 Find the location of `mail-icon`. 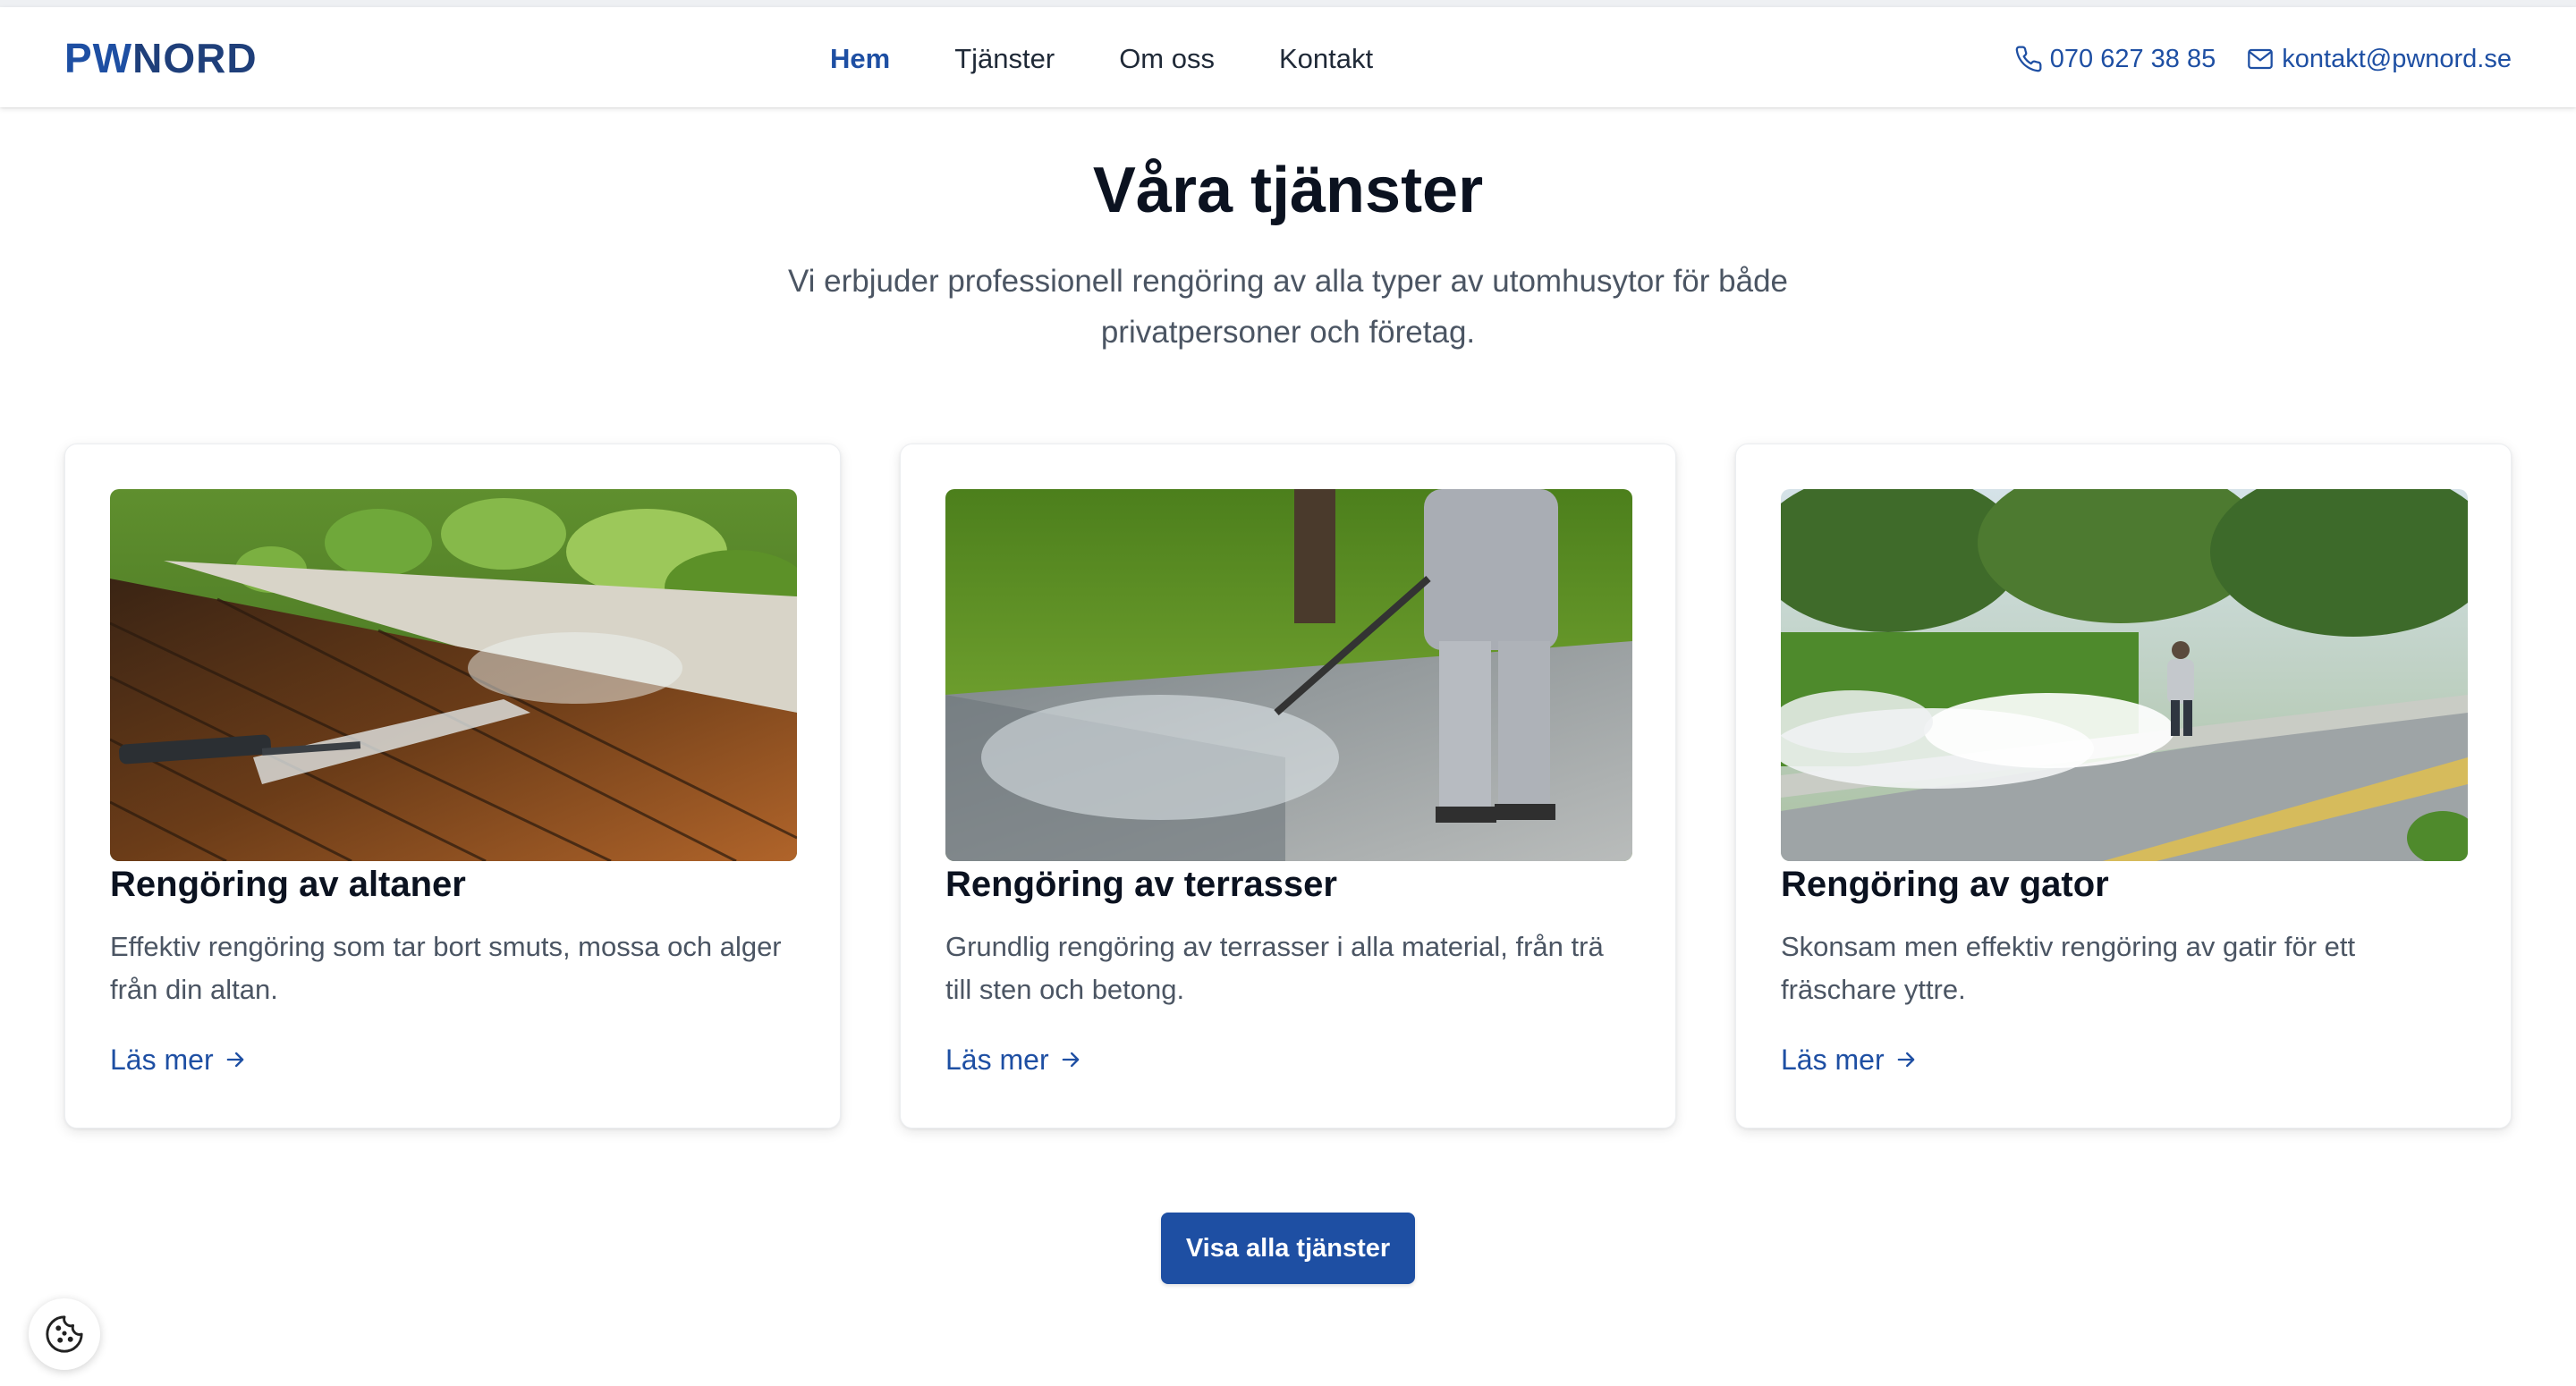

mail-icon is located at coordinates (2261, 59).